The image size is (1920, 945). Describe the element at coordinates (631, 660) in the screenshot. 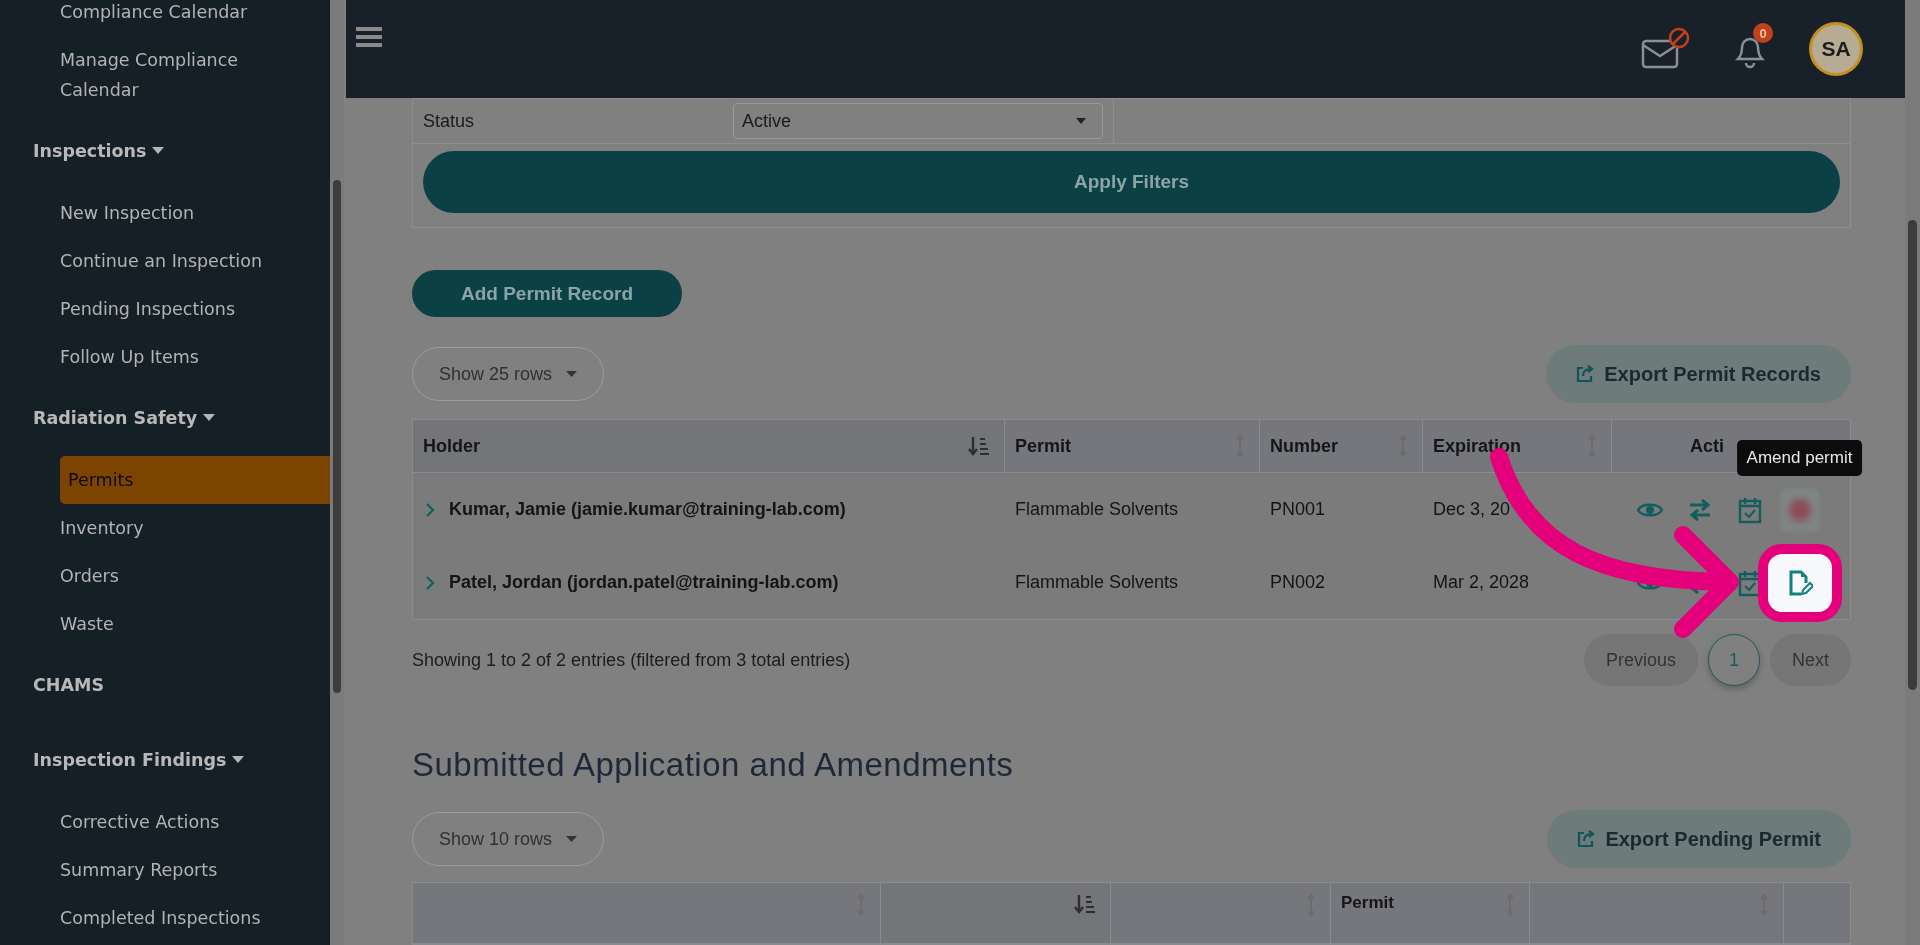

I see `entries-info: Showing 1 to 2 of 2 entries (filtered from 3 total entries)` at that location.